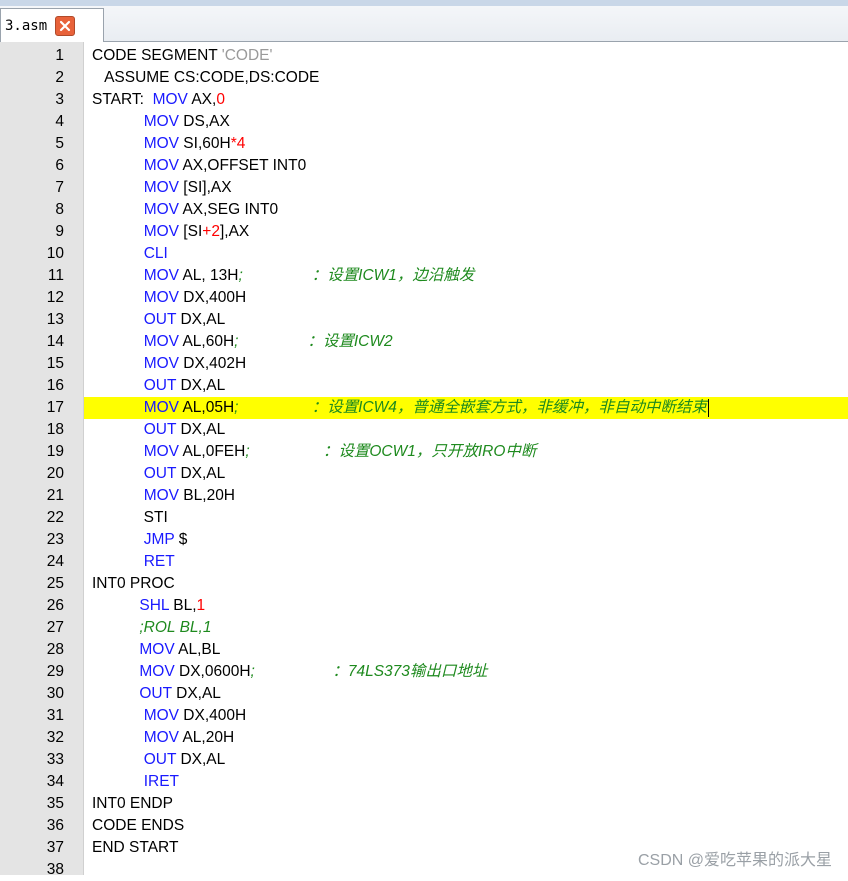 This screenshot has height=881, width=848. Describe the element at coordinates (211, 231) in the screenshot. I see `number-token: +2` at that location.